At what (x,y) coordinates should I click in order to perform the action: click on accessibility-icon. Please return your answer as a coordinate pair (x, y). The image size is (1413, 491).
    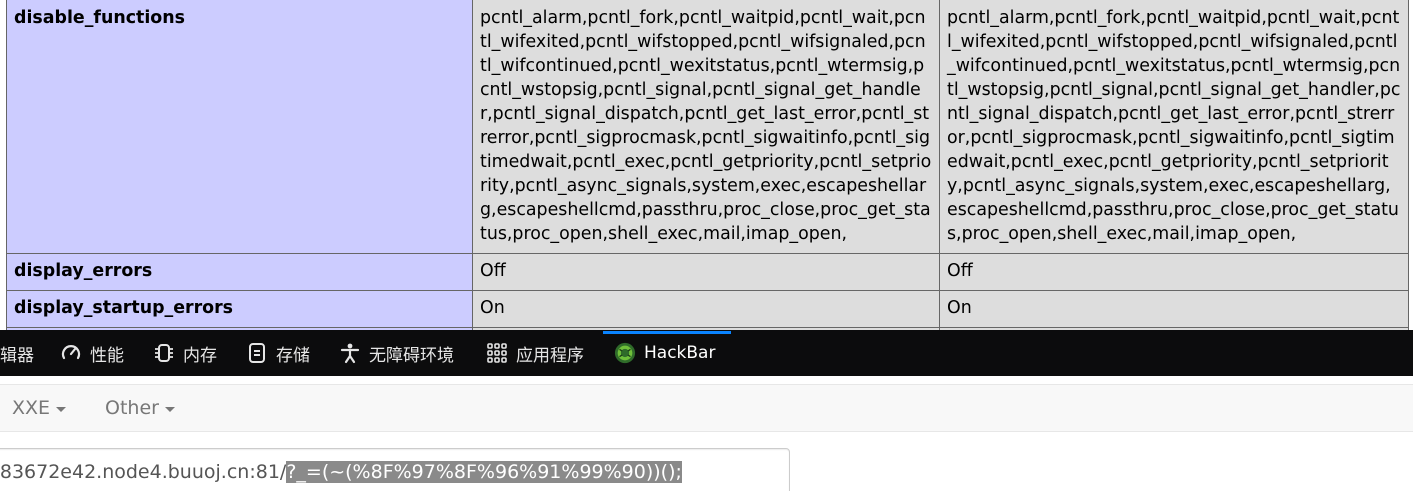
    Looking at the image, I should click on (350, 353).